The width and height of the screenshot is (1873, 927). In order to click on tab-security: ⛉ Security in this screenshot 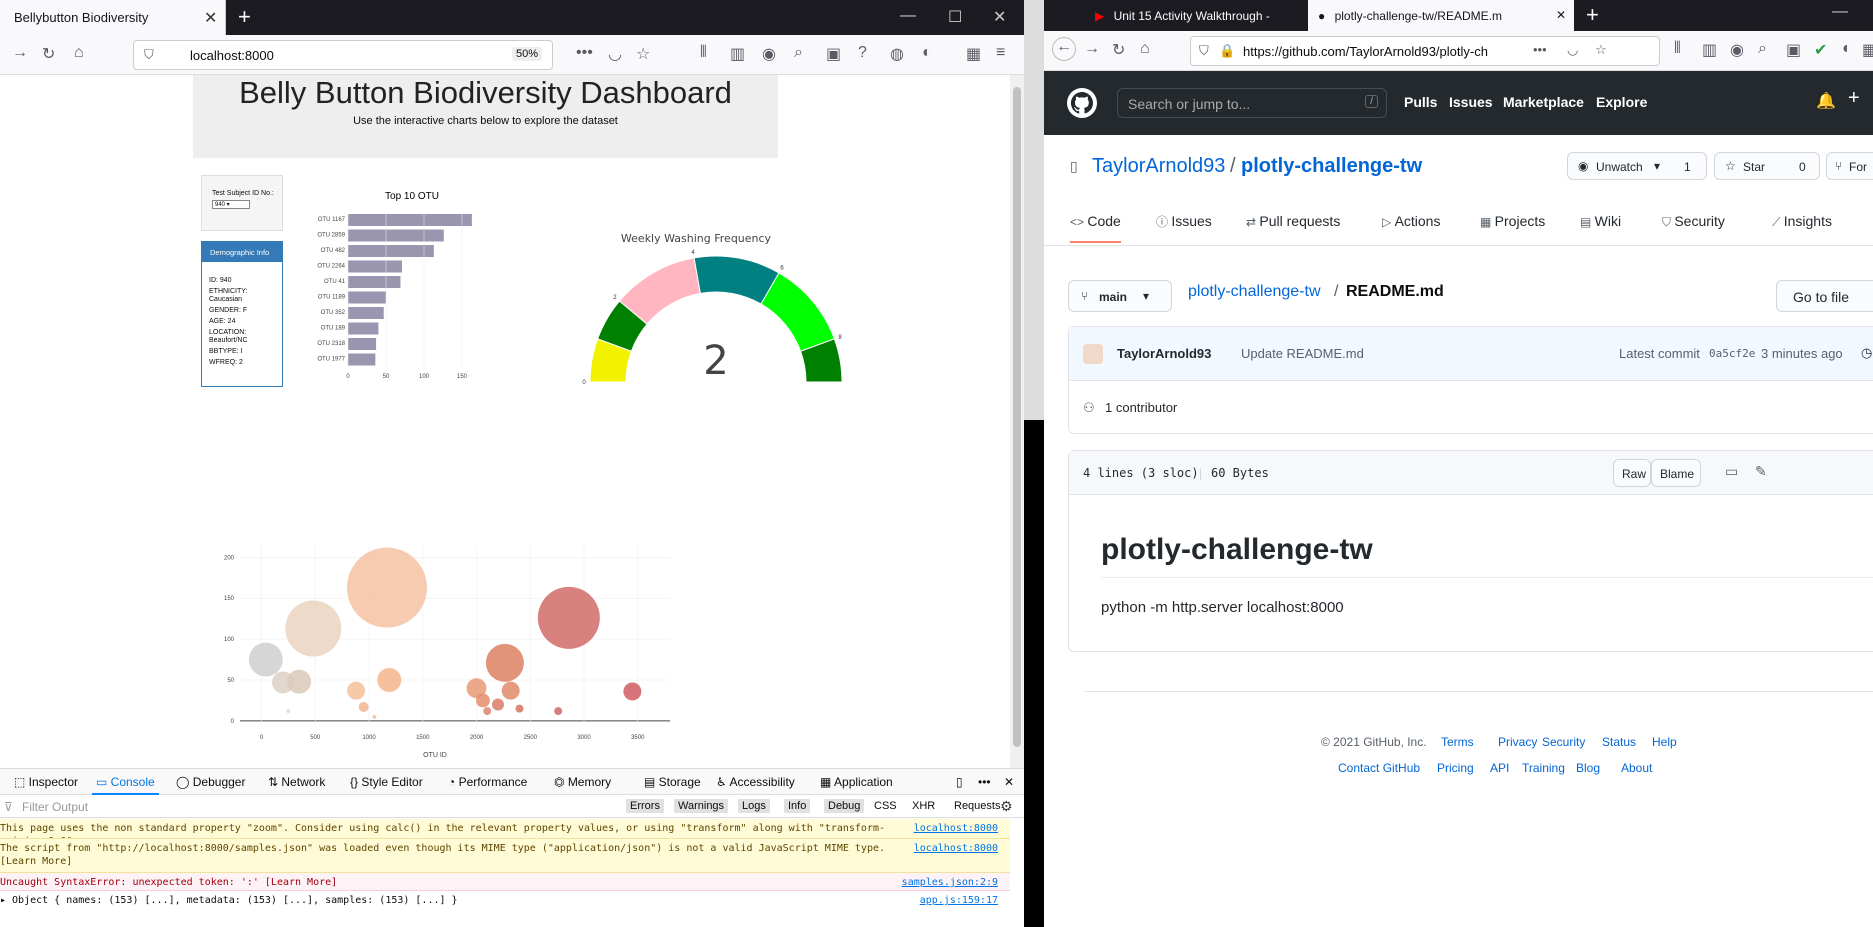, I will do `click(1693, 227)`.